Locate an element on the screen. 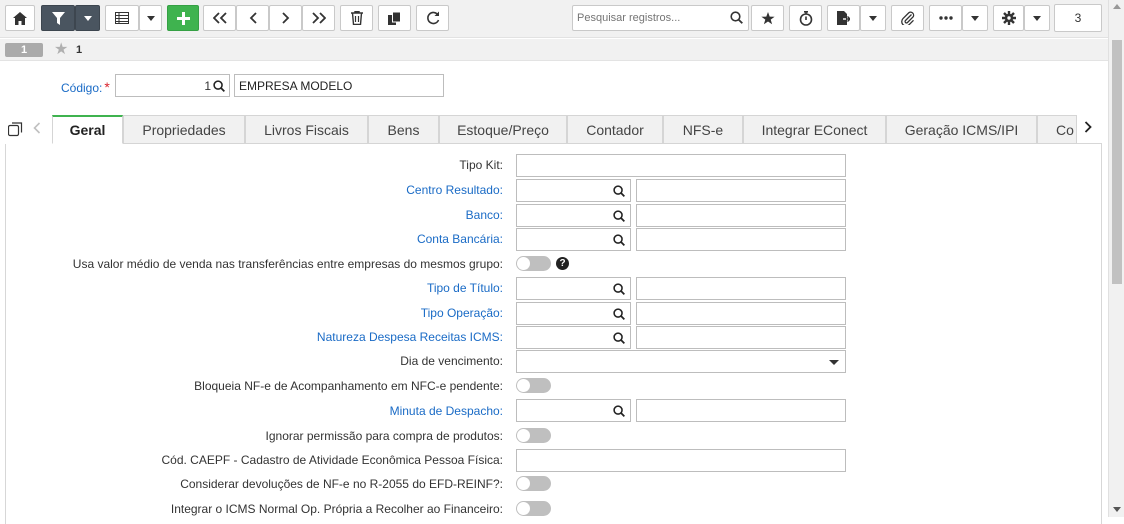 The height and width of the screenshot is (524, 1124). help-icon: ? is located at coordinates (562, 263).